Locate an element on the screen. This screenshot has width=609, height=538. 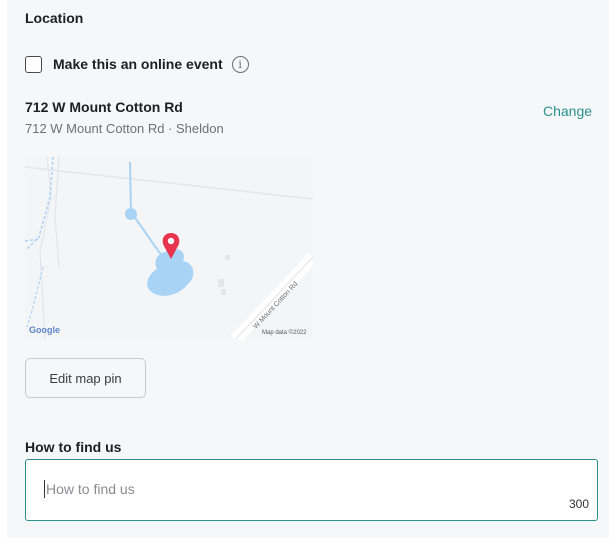
online-event-label: Make this an online event is located at coordinates (138, 64).